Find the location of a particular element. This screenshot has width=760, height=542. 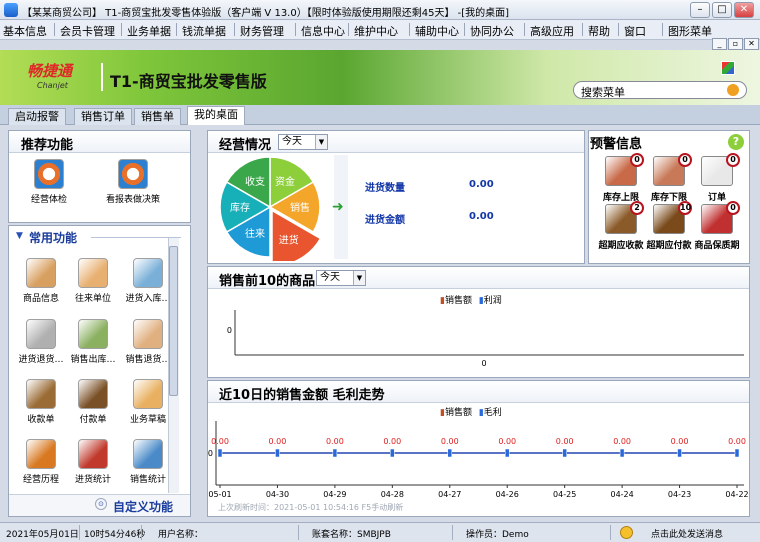

top10-header: 销售前10的商品 今天 ▼ is located at coordinates (478, 278).